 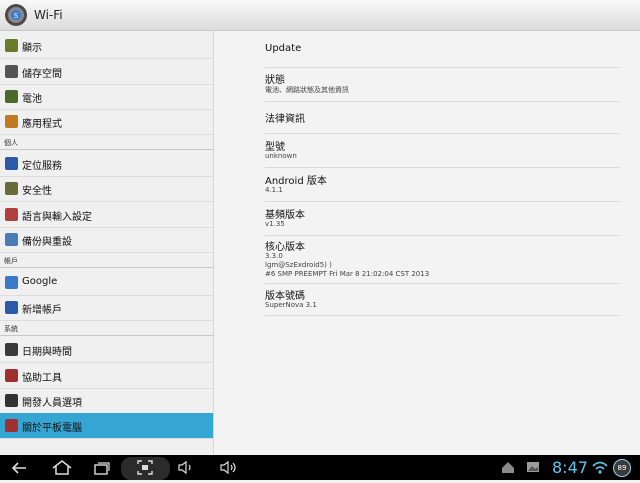 What do you see at coordinates (281, 156) in the screenshot?
I see `row-summary: unknown` at bounding box center [281, 156].